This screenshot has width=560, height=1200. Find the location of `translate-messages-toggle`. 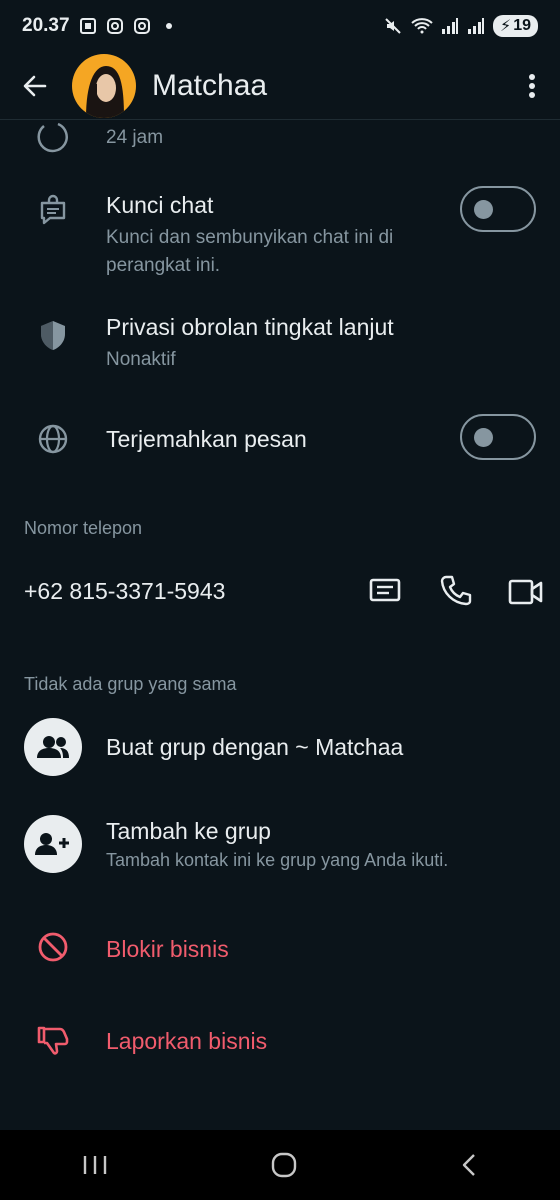

translate-messages-toggle is located at coordinates (498, 437).